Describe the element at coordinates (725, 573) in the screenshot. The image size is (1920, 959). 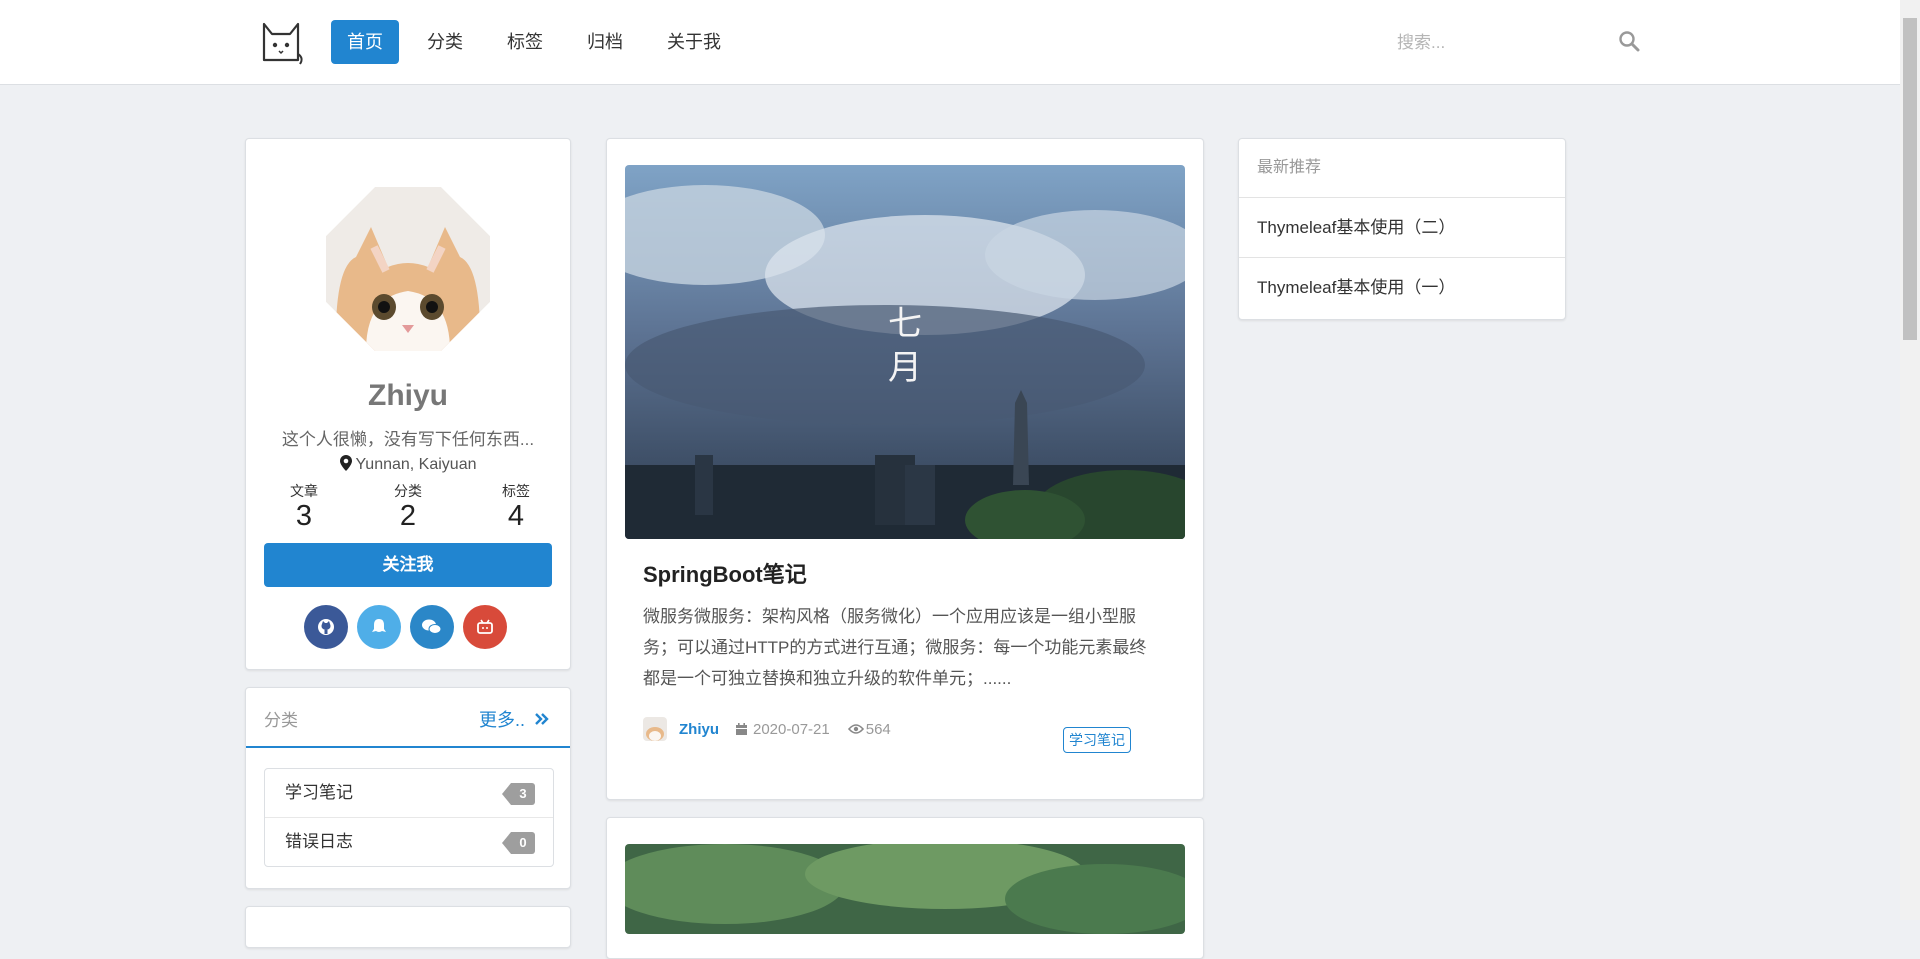
I see `post-title: SpringBoot笔记` at that location.